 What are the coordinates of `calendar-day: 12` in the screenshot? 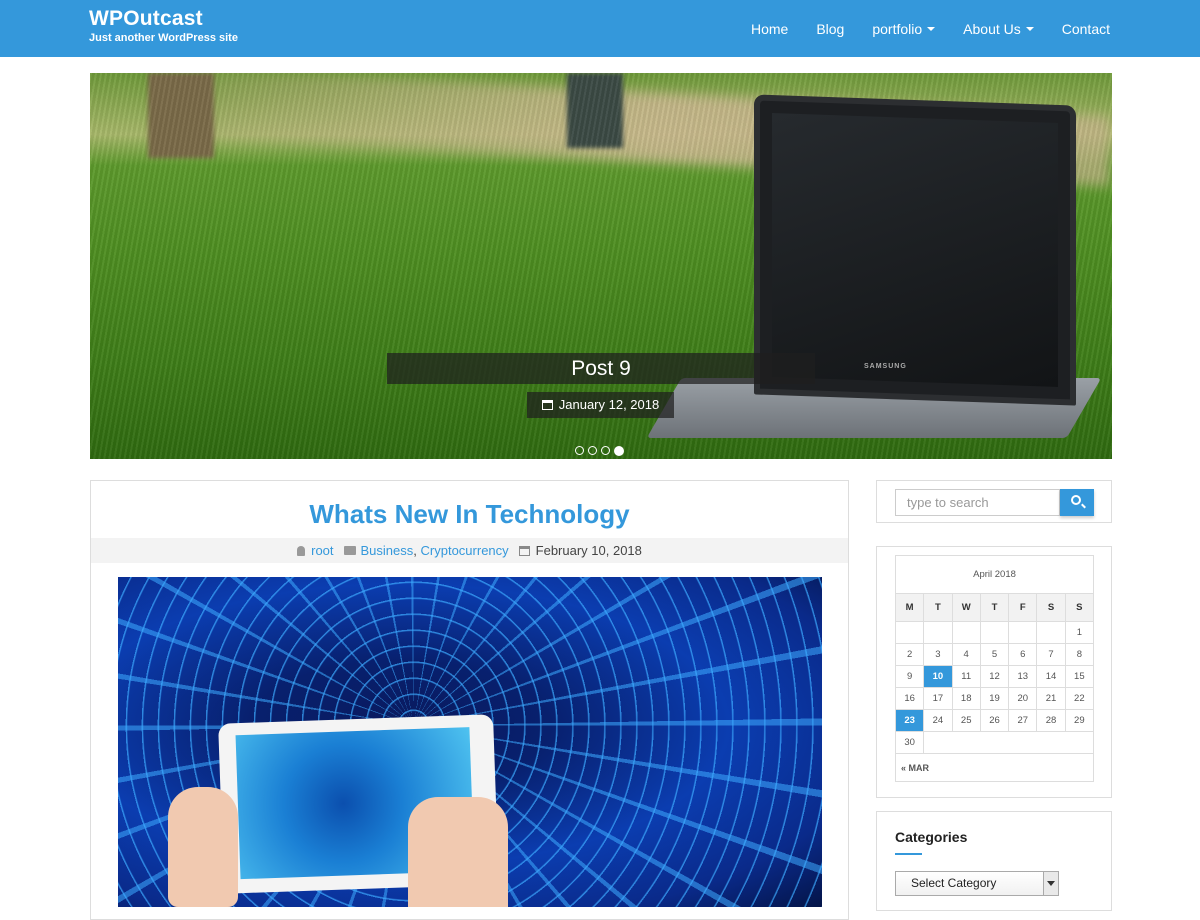 It's located at (994, 676).